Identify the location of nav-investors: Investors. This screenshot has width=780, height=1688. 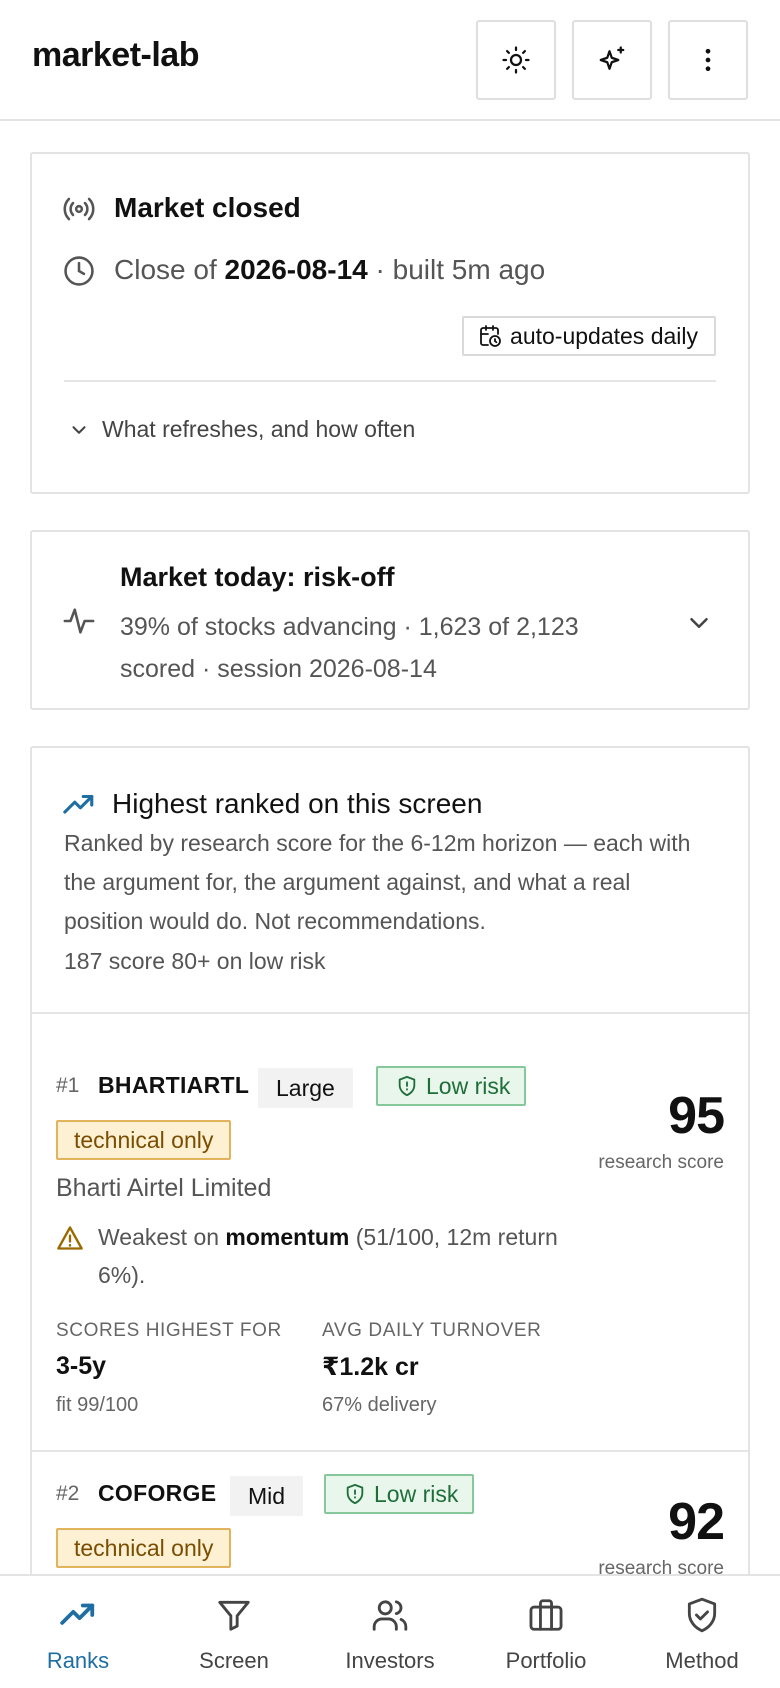
(390, 1632).